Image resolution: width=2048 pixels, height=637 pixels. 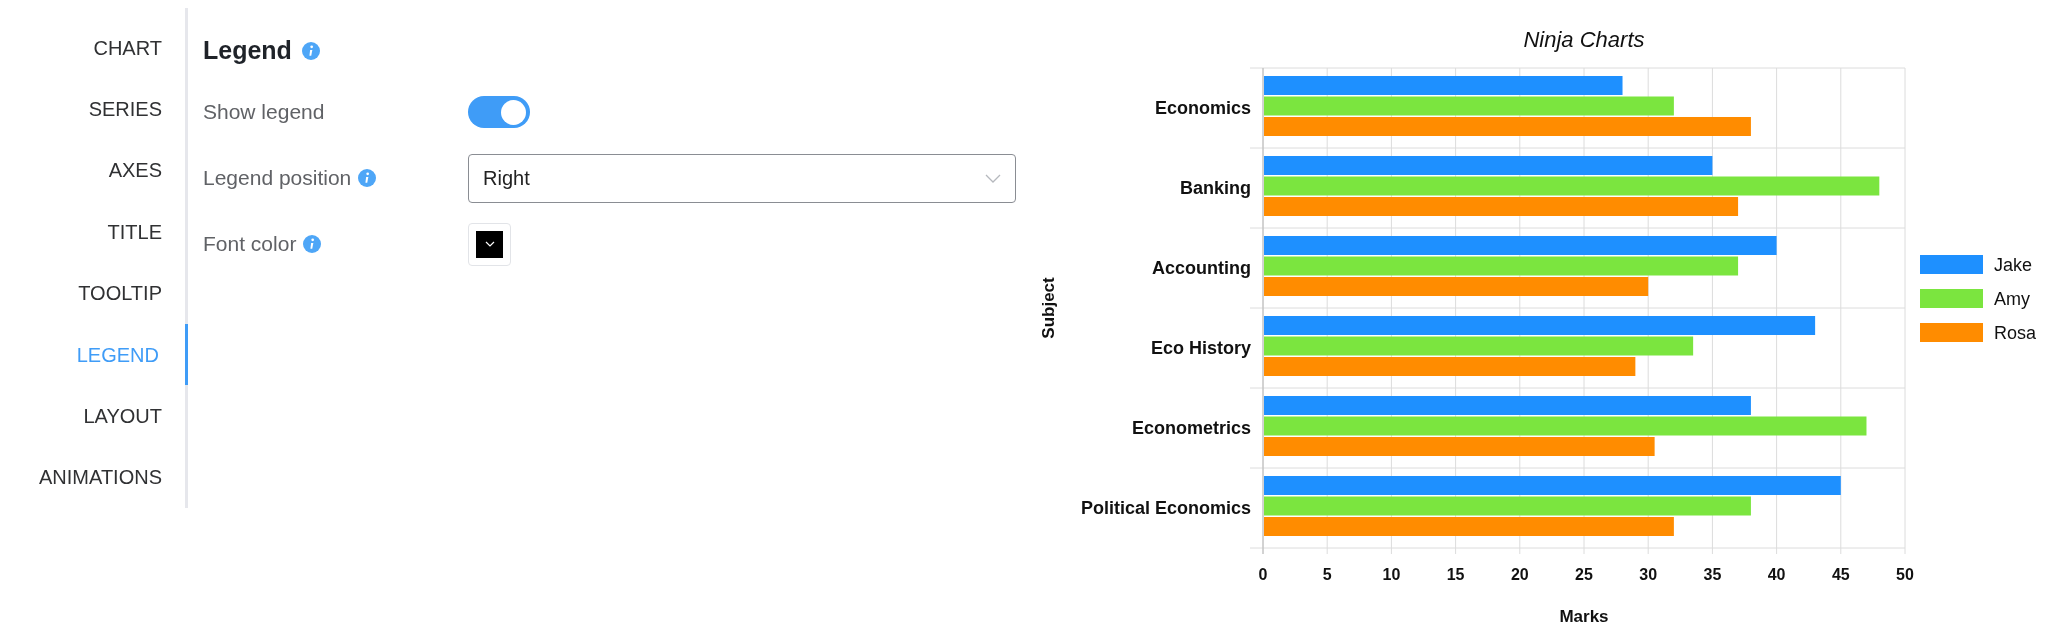 What do you see at coordinates (94, 109) in the screenshot?
I see `sidebar-tab: SERIES` at bounding box center [94, 109].